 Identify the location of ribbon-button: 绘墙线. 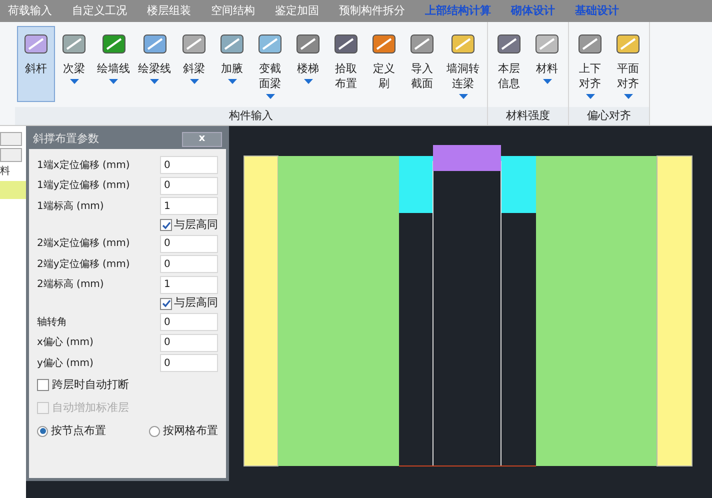
(113, 64).